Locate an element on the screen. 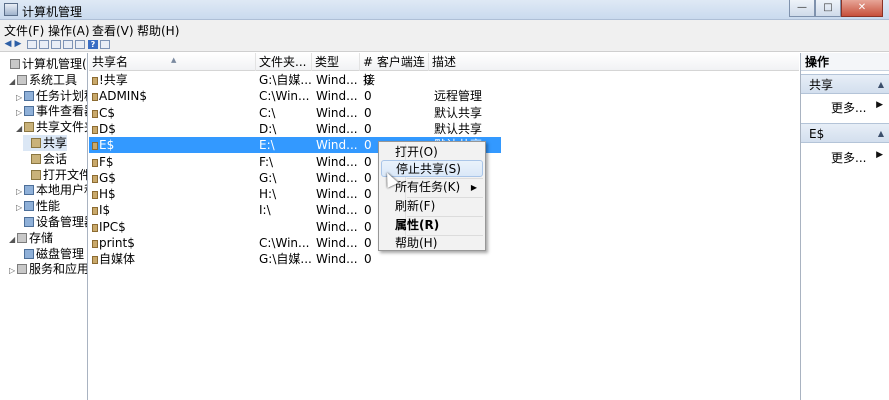 The height and width of the screenshot is (400, 889). ctx-stop-sharing: 停止共享(S) is located at coordinates (432, 168).